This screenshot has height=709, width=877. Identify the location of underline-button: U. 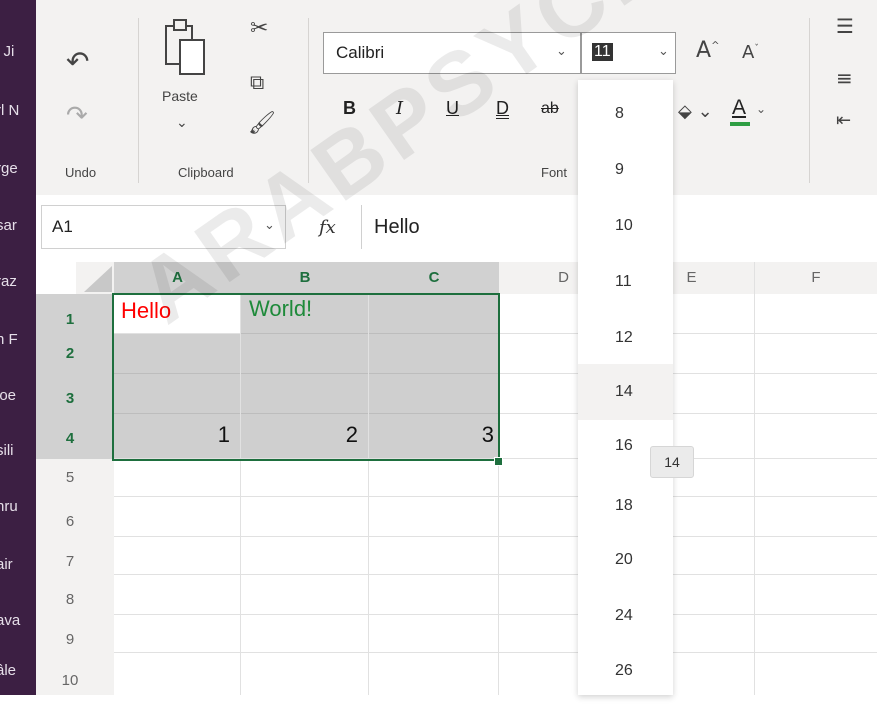
(452, 108).